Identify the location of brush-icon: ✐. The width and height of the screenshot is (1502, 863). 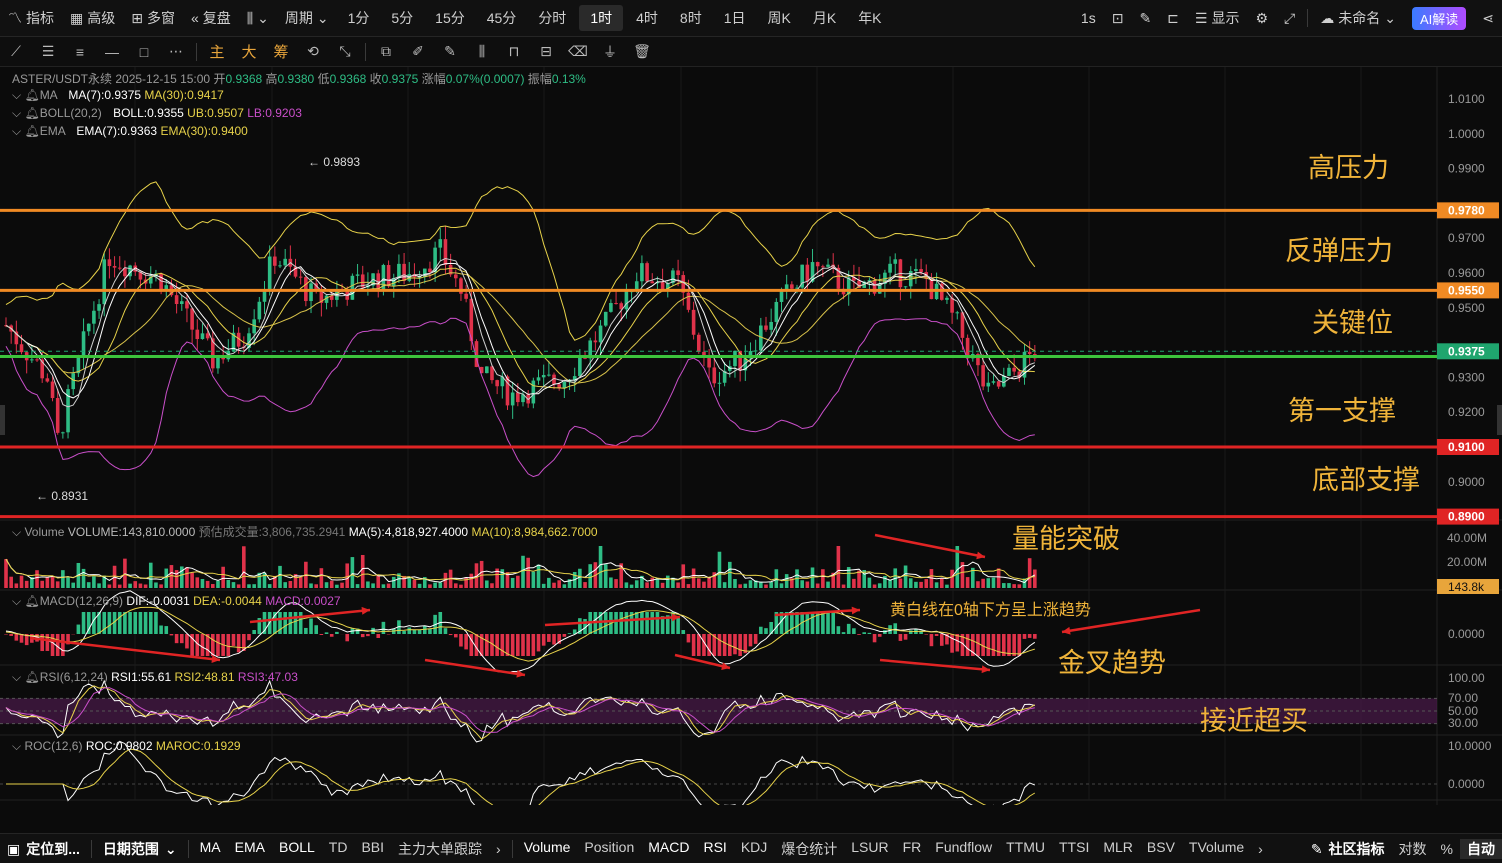
(418, 51).